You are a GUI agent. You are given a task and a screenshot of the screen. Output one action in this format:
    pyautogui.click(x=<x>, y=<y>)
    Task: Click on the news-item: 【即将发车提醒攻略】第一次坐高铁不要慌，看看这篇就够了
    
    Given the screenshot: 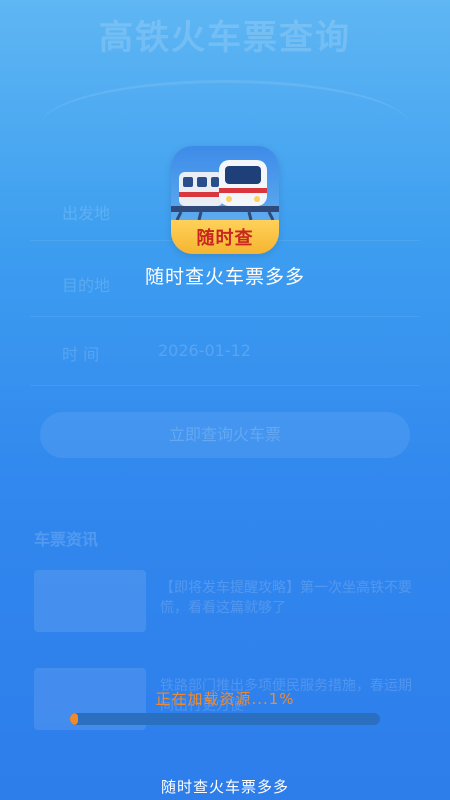 What is the action you would take?
    pyautogui.click(x=286, y=598)
    